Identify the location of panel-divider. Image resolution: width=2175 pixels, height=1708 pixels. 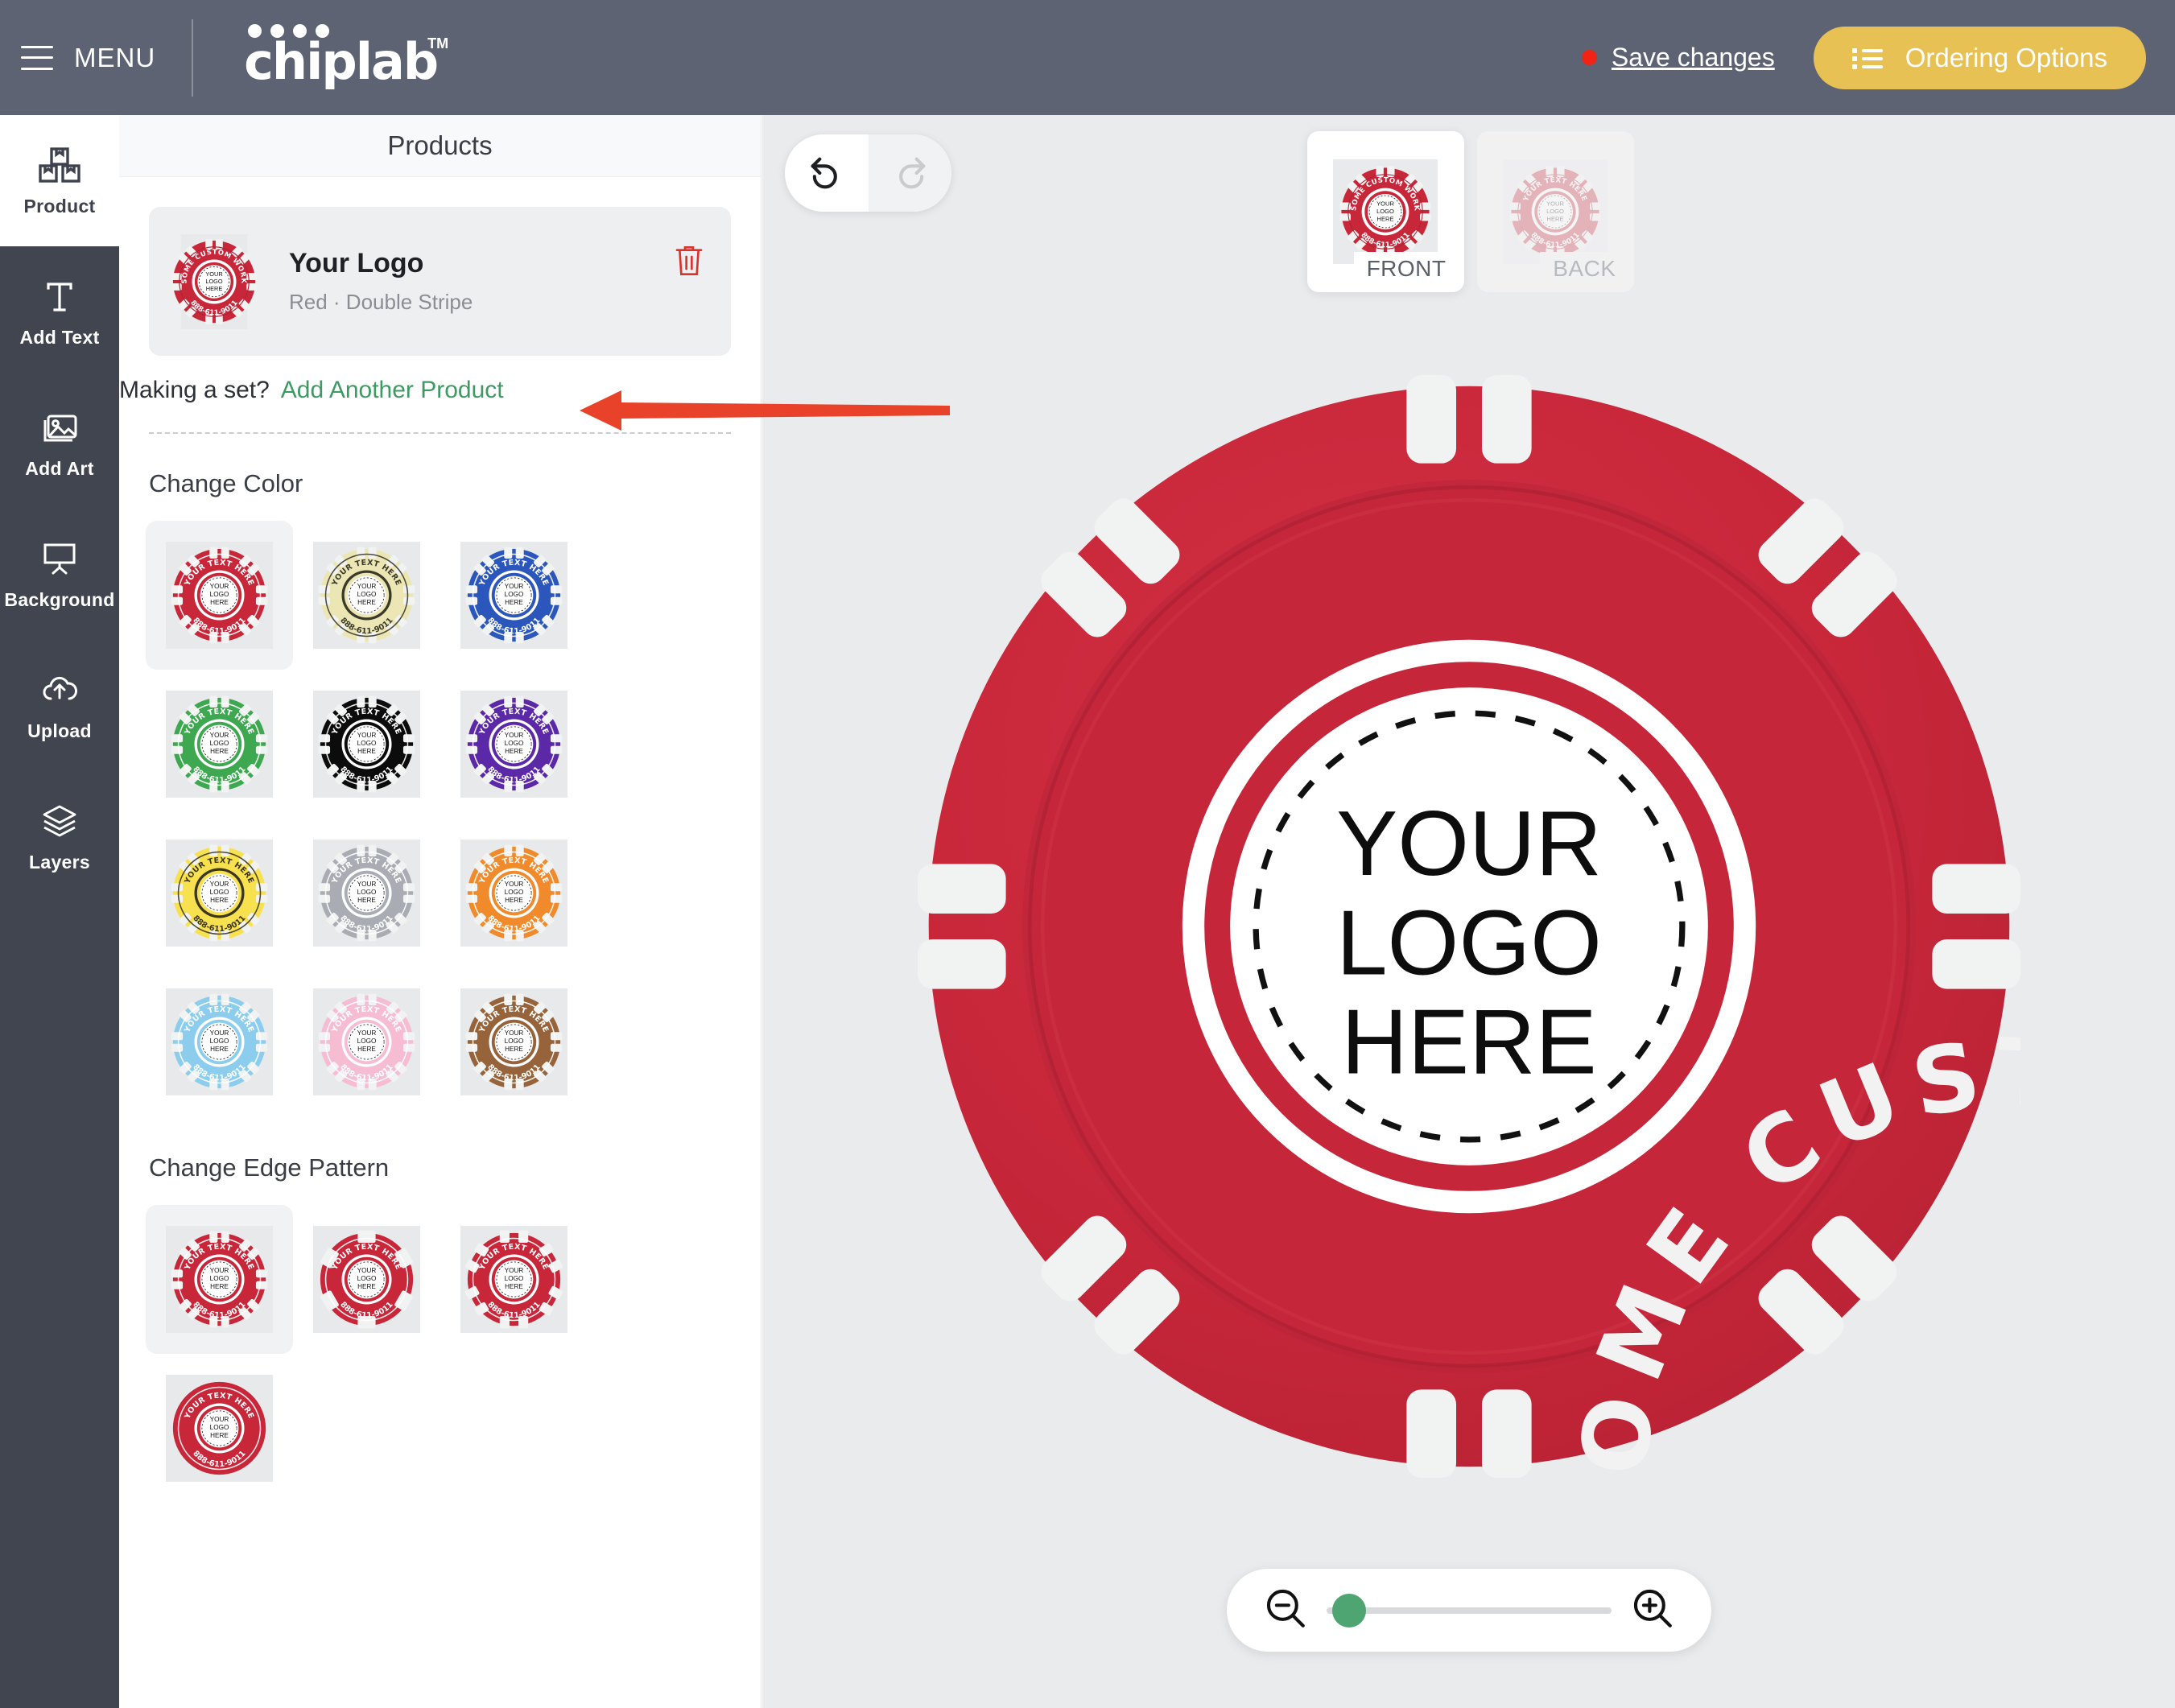
(440, 433).